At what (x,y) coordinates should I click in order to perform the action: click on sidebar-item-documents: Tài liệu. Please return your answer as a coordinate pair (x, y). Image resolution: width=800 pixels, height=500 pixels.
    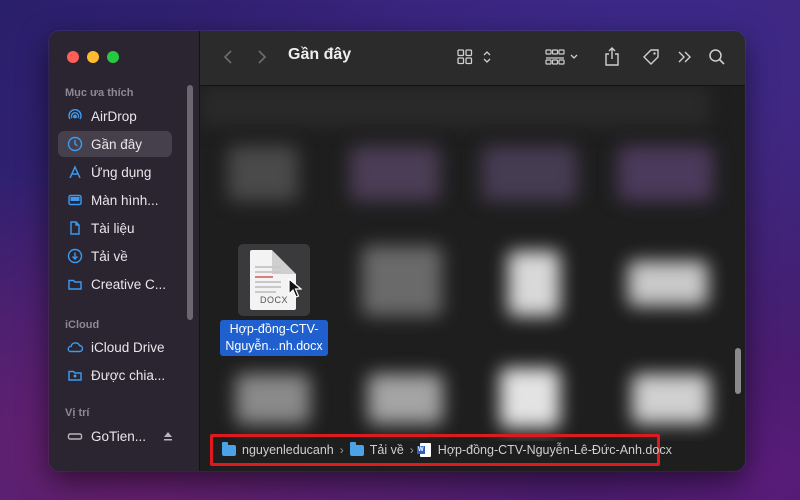
    Looking at the image, I should click on (115, 228).